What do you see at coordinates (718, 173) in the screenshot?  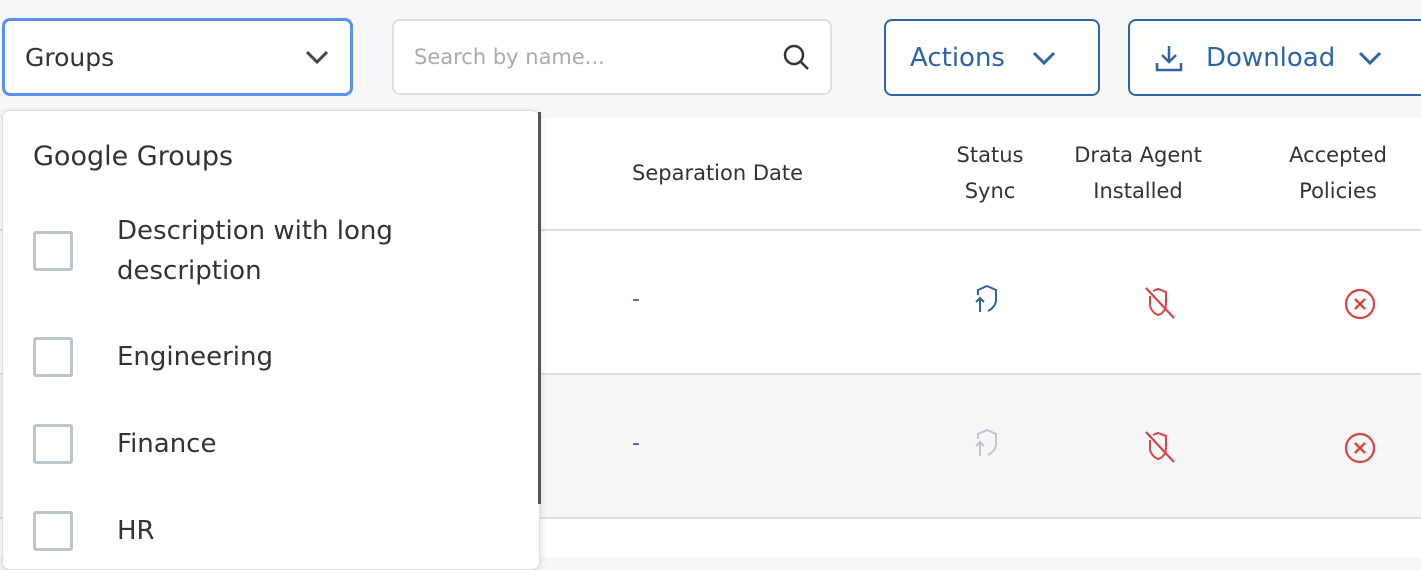 I see `header-separation-date: Separation Date` at bounding box center [718, 173].